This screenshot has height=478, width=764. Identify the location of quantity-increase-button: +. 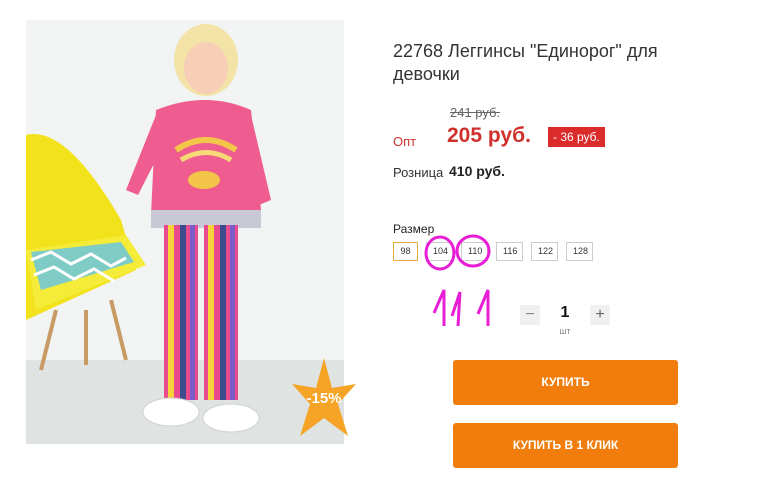
(600, 315).